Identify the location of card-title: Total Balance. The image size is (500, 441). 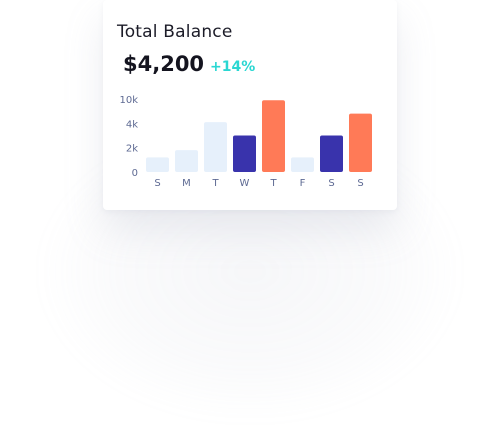
(175, 32).